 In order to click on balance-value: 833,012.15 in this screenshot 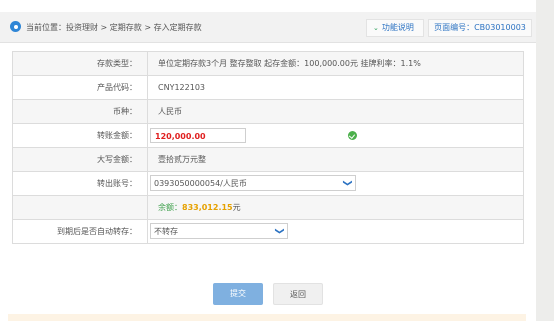, I will do `click(207, 207)`.